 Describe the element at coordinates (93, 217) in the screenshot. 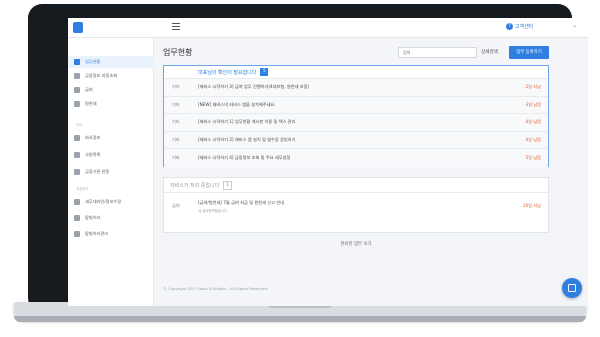

I see `sidebar-item-label: 팝빌이라` at that location.